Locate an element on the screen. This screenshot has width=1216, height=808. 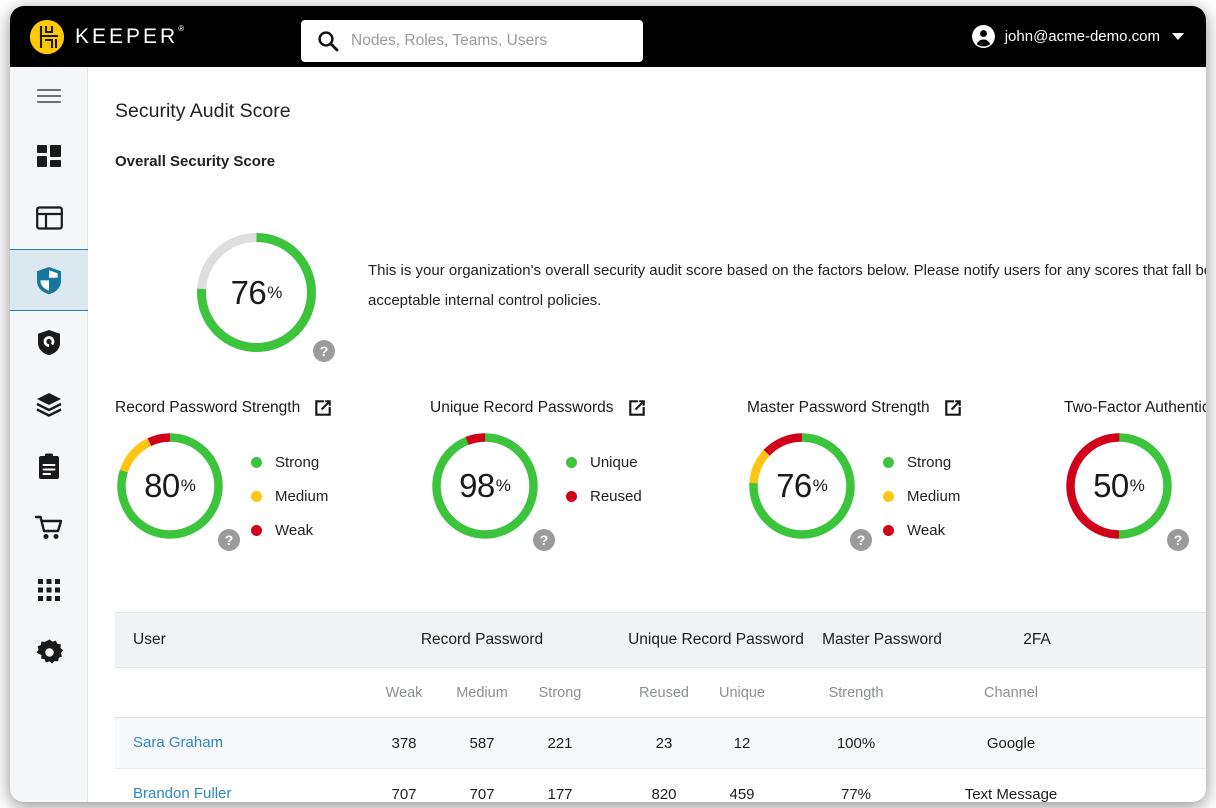
sidebar-item-dashboard is located at coordinates (49, 156).